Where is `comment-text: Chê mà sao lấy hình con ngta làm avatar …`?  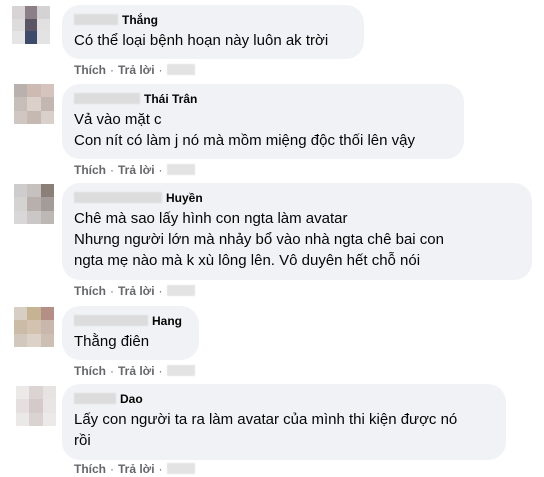
comment-text: Chê mà sao lấy hình con ngta làm avatar … is located at coordinates (297, 239).